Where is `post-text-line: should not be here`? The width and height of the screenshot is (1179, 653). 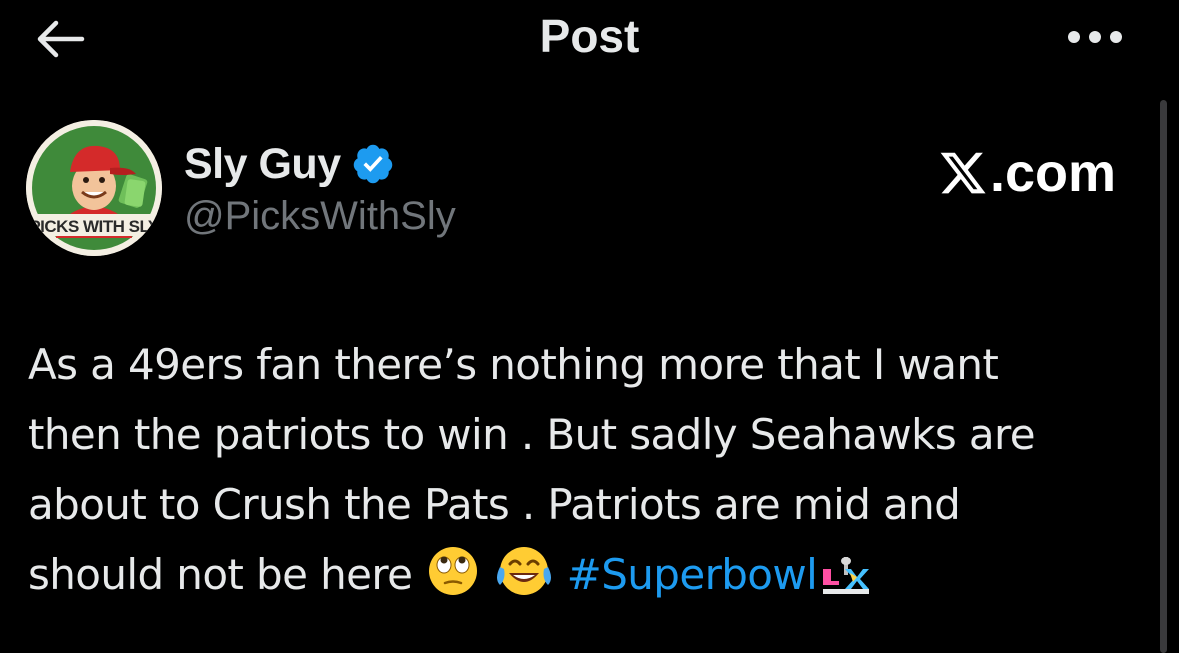 post-text-line: should not be here is located at coordinates (227, 574).